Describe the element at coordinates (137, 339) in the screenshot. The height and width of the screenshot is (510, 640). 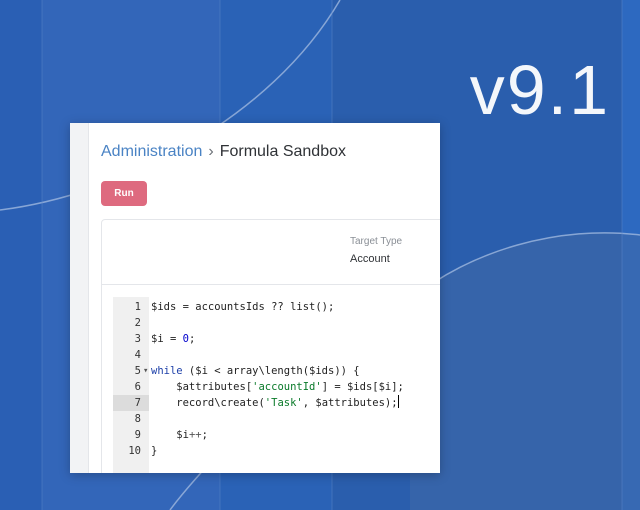
I see `line-number: 3` at that location.